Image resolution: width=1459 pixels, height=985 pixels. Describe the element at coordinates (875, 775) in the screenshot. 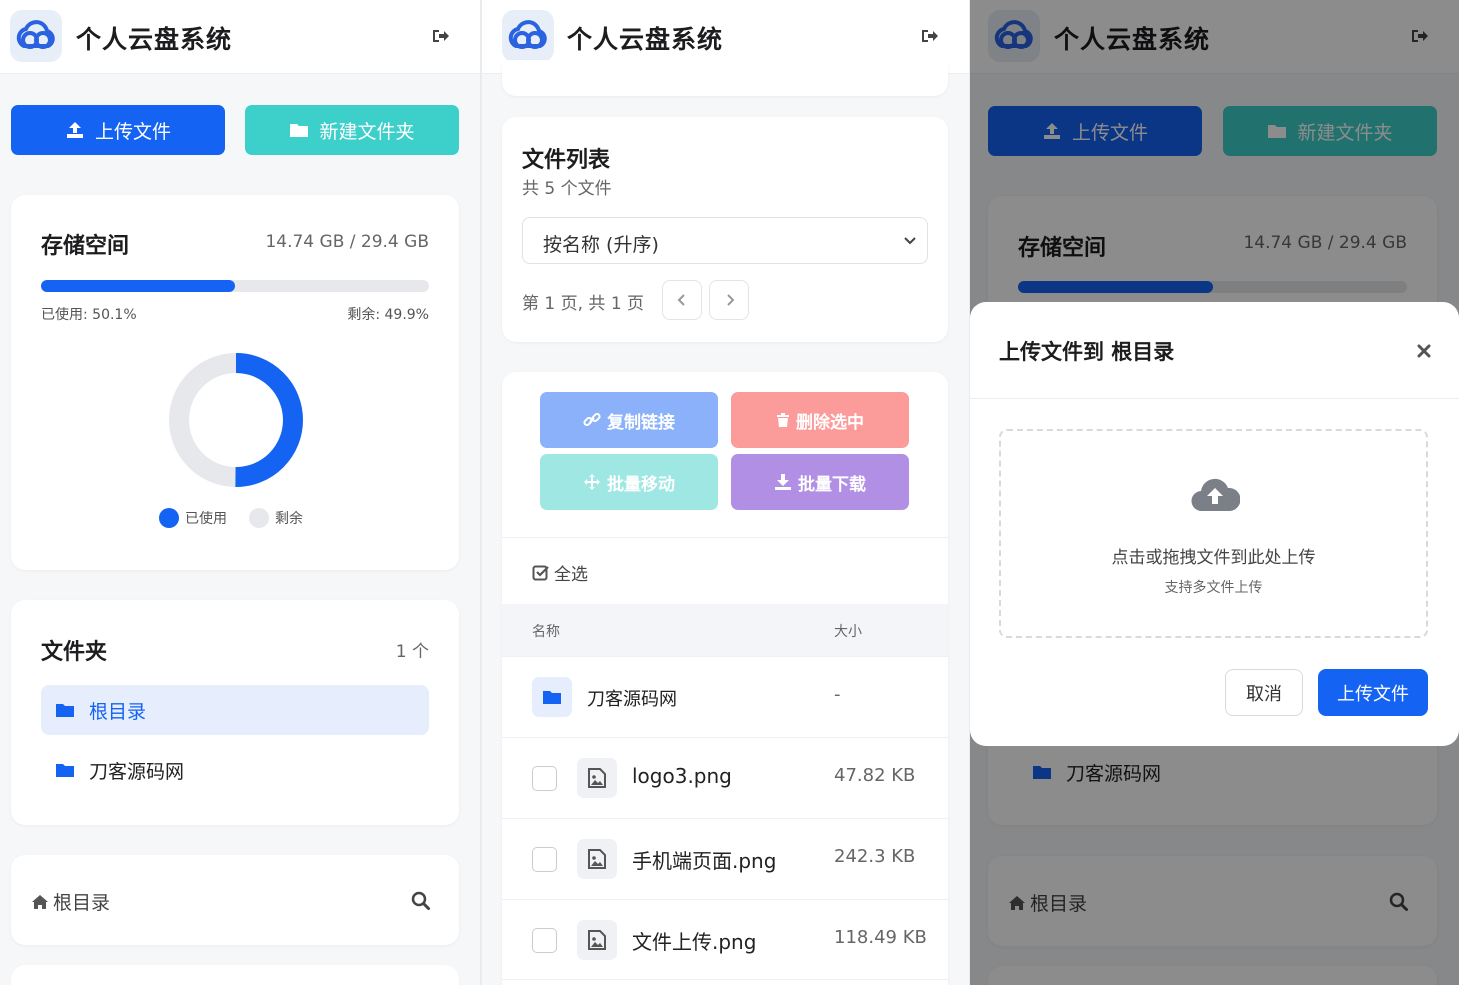

I see `file-size: 47.82 KB` at that location.